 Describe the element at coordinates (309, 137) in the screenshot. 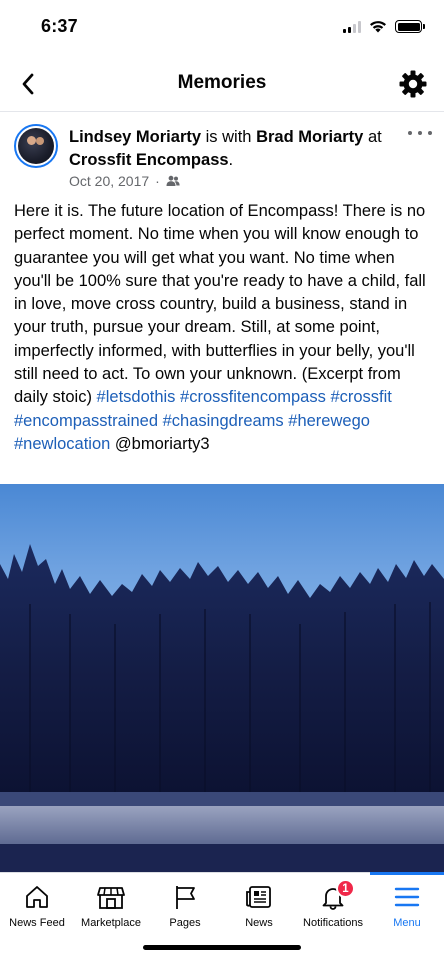

I see `tagged-name-link: Brad Moriarty` at that location.